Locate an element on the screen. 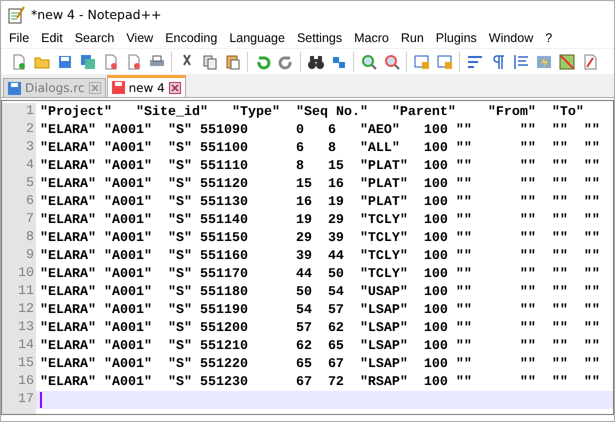 The width and height of the screenshot is (615, 422). lightning-icon is located at coordinates (544, 62).